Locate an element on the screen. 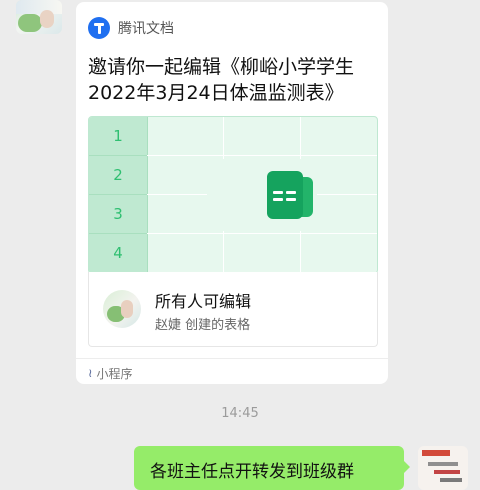 Image resolution: width=480 pixels, height=490 pixels. my-avatar is located at coordinates (443, 468).